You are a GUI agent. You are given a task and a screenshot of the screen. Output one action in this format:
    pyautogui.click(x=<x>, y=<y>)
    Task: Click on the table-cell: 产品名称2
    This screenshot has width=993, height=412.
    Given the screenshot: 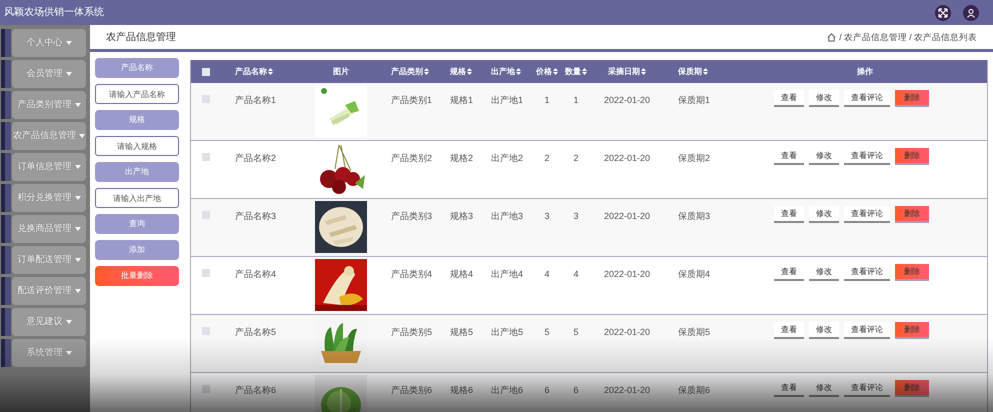 What is the action you would take?
    pyautogui.click(x=255, y=158)
    